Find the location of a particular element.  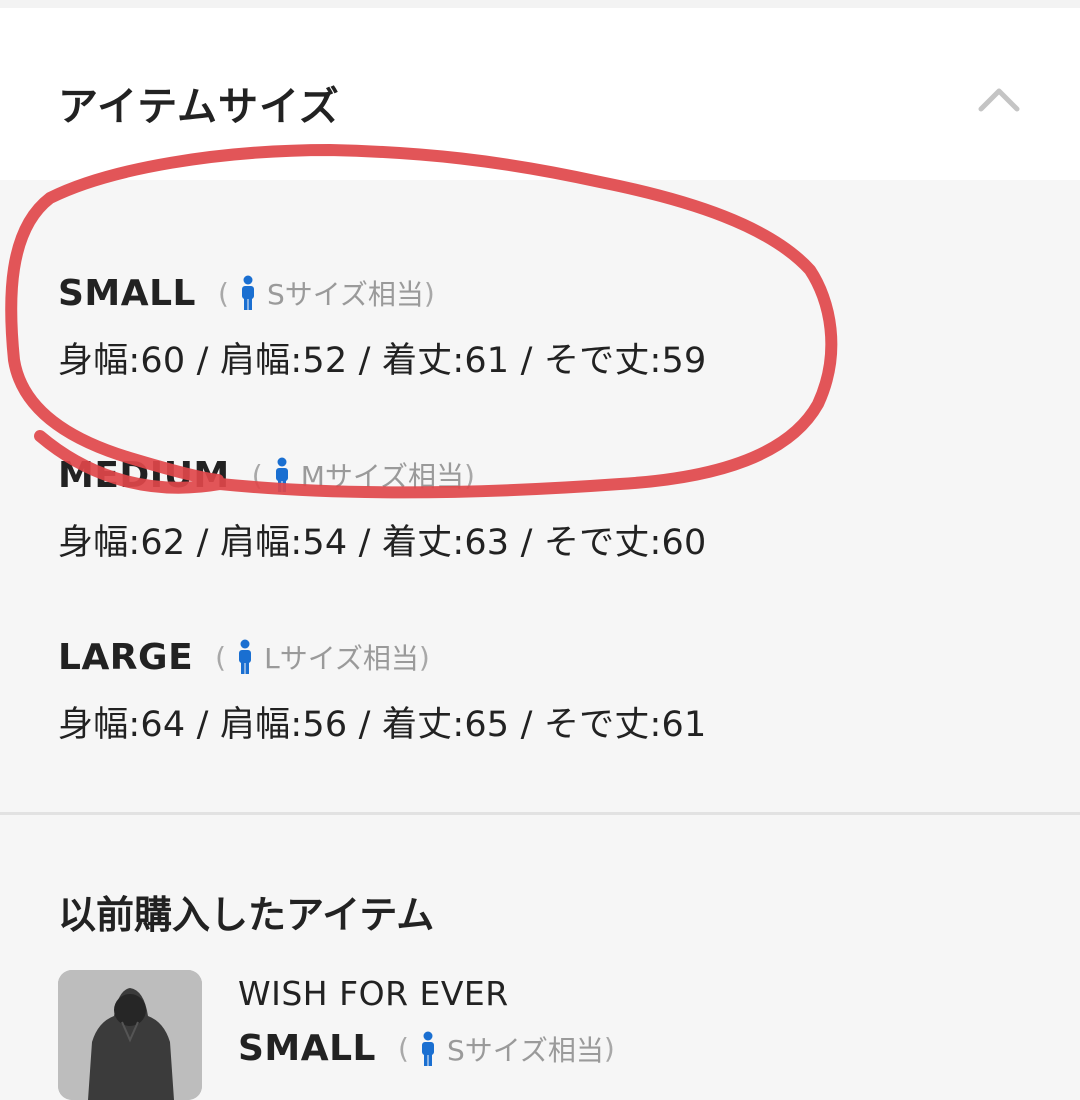

item-name: WISH FOR EVER is located at coordinates (373, 993).